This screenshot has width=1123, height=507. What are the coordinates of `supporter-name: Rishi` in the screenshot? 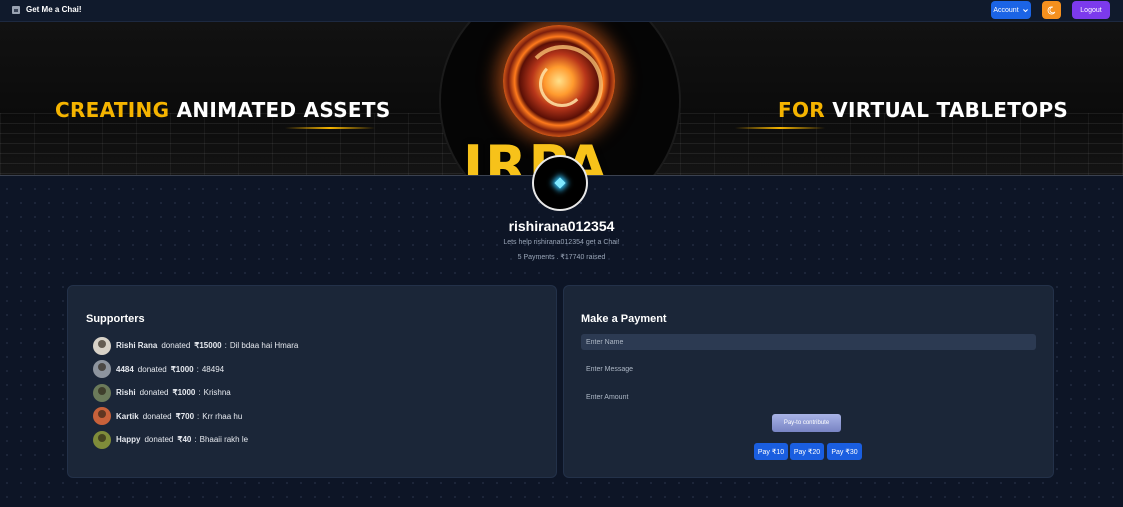 It's located at (126, 393).